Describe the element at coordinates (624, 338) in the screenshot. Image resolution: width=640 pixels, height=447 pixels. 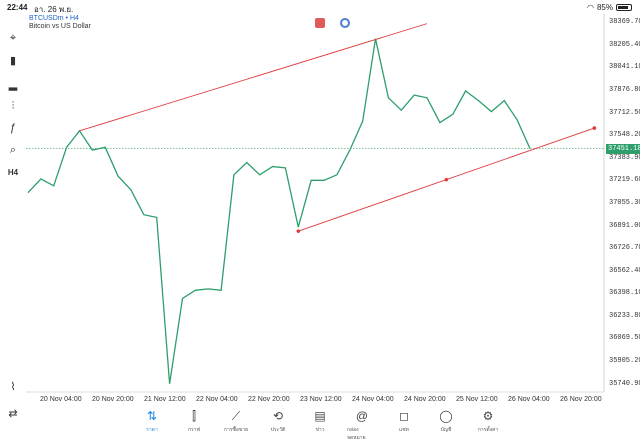
I see `price-tick-label: 36069.50` at that location.